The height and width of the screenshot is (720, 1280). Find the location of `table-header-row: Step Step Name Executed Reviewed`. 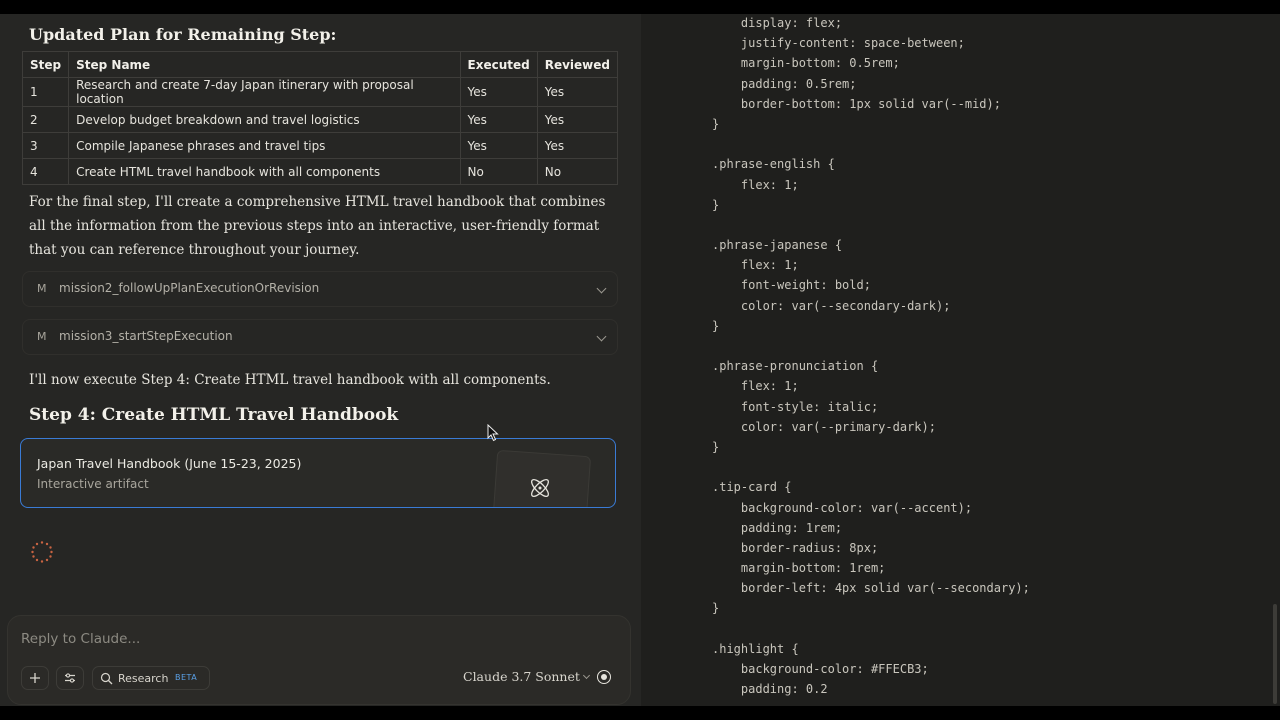

table-header-row: Step Step Name Executed Reviewed is located at coordinates (320, 64).